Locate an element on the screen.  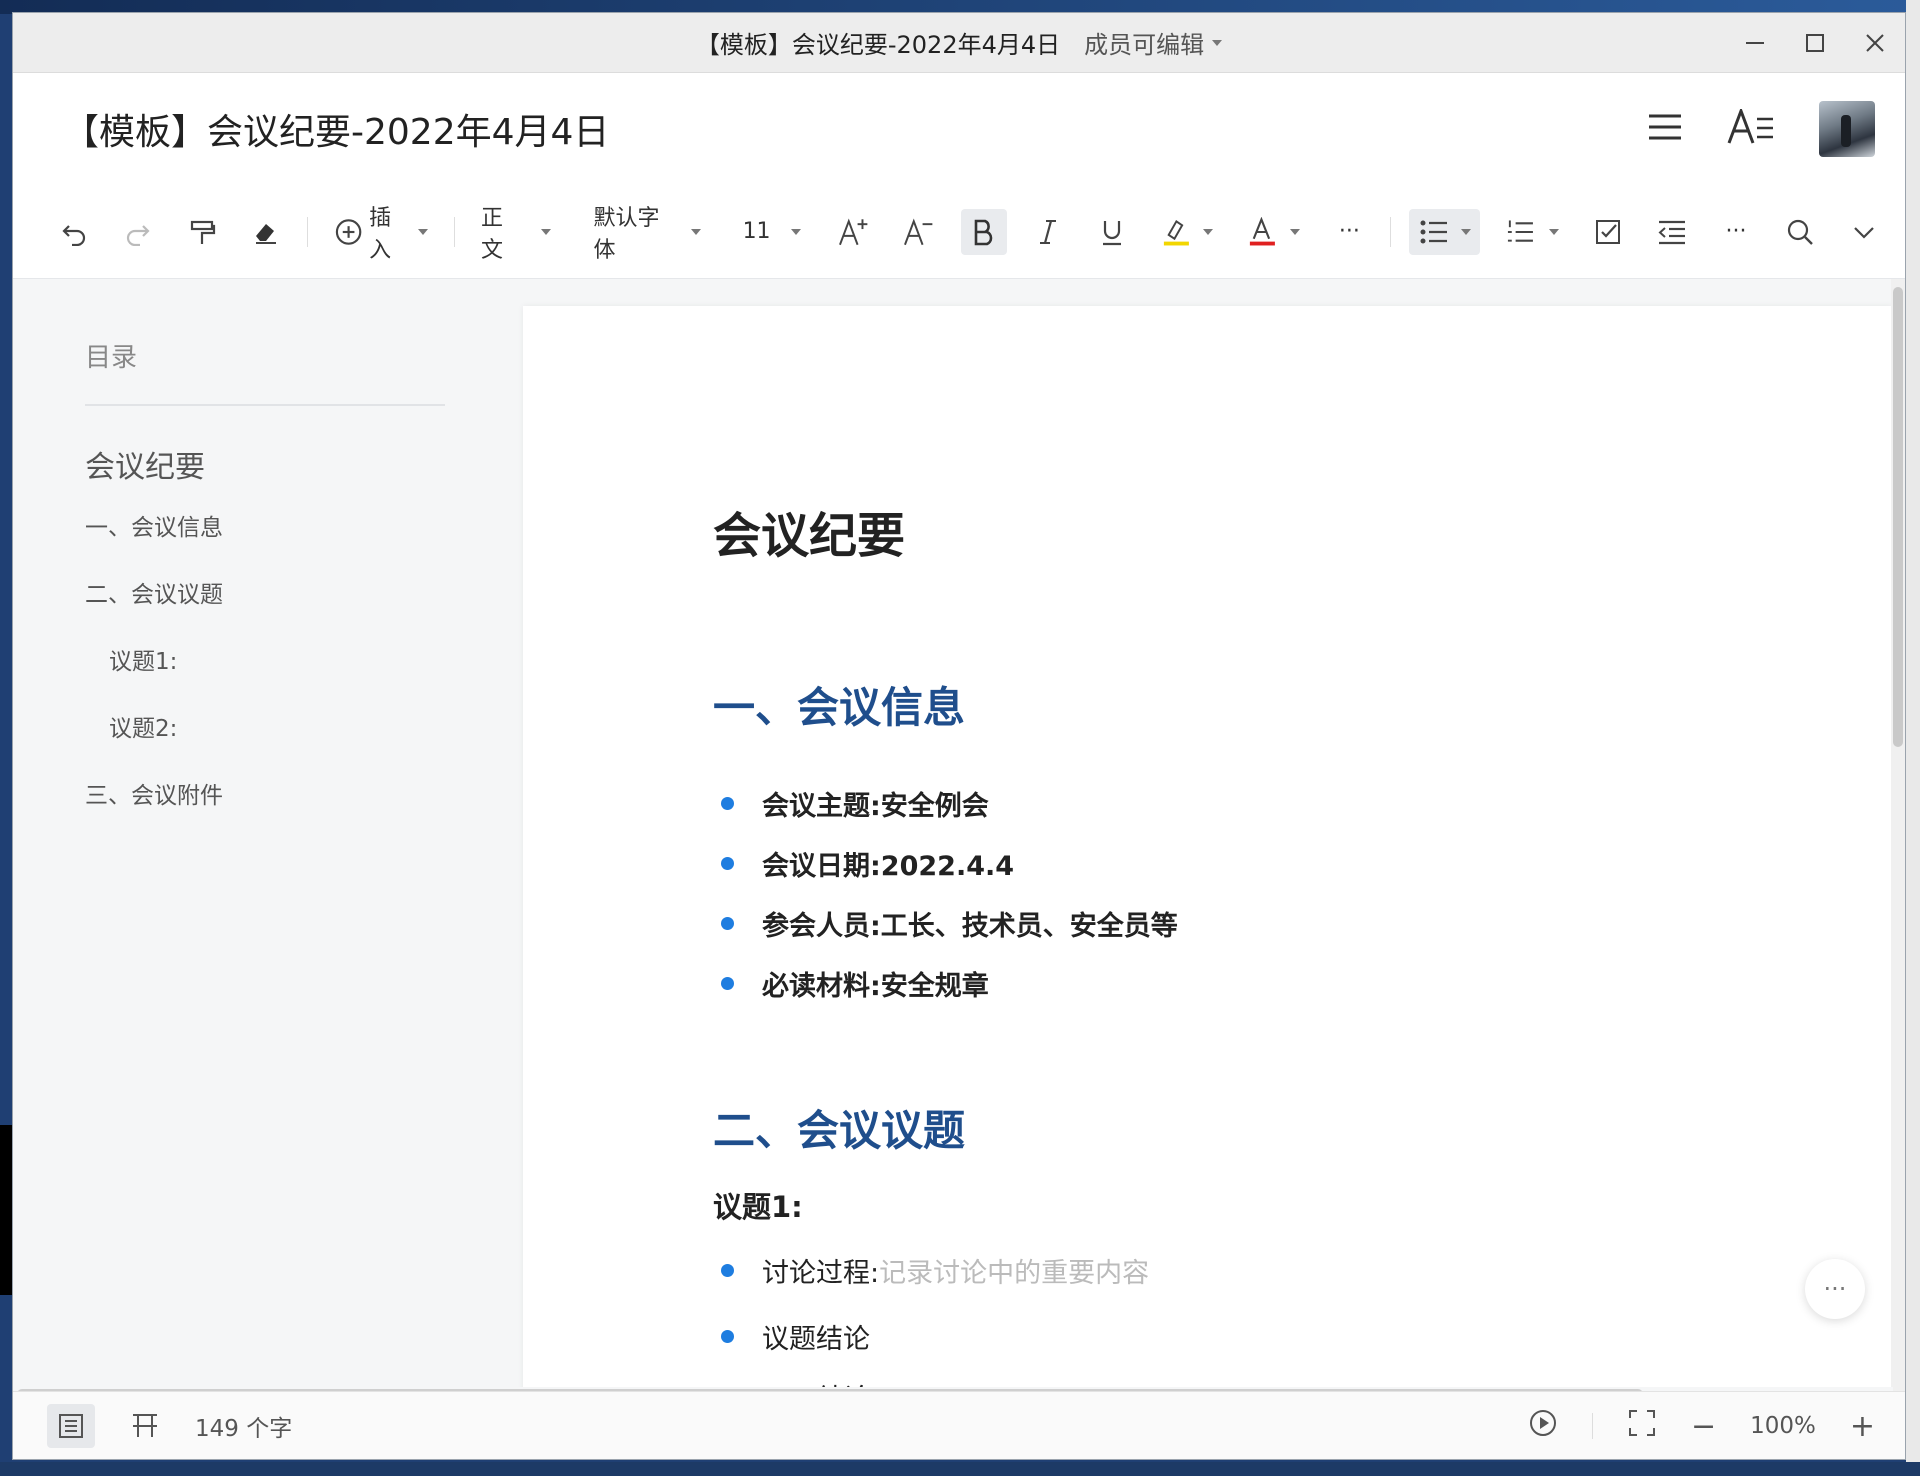
plus-circle-icon is located at coordinates (348, 231).